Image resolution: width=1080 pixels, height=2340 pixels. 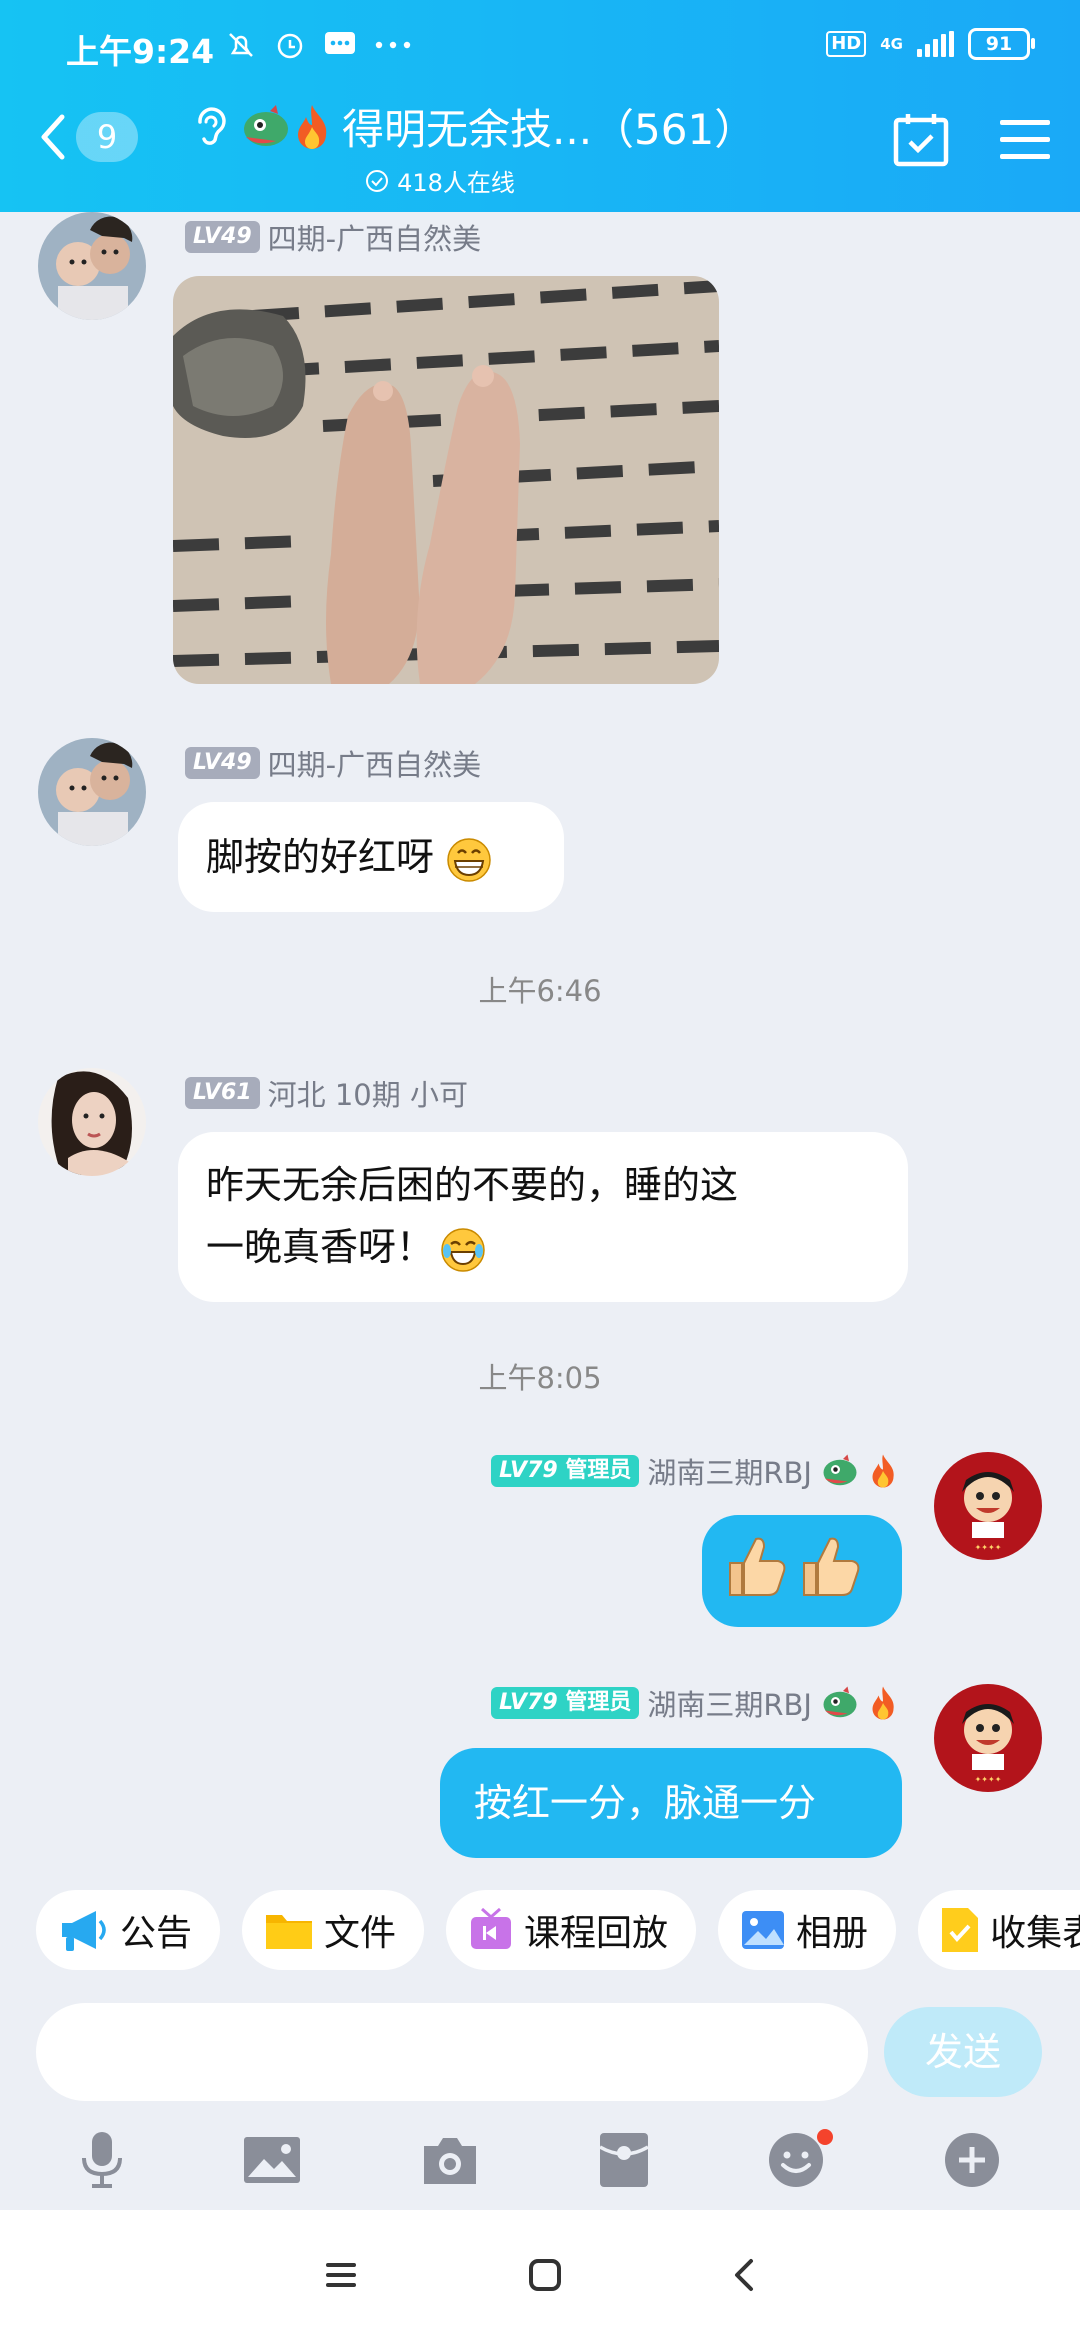 What do you see at coordinates (999, 1930) in the screenshot?
I see `quick-action-collection-form: 收集表` at bounding box center [999, 1930].